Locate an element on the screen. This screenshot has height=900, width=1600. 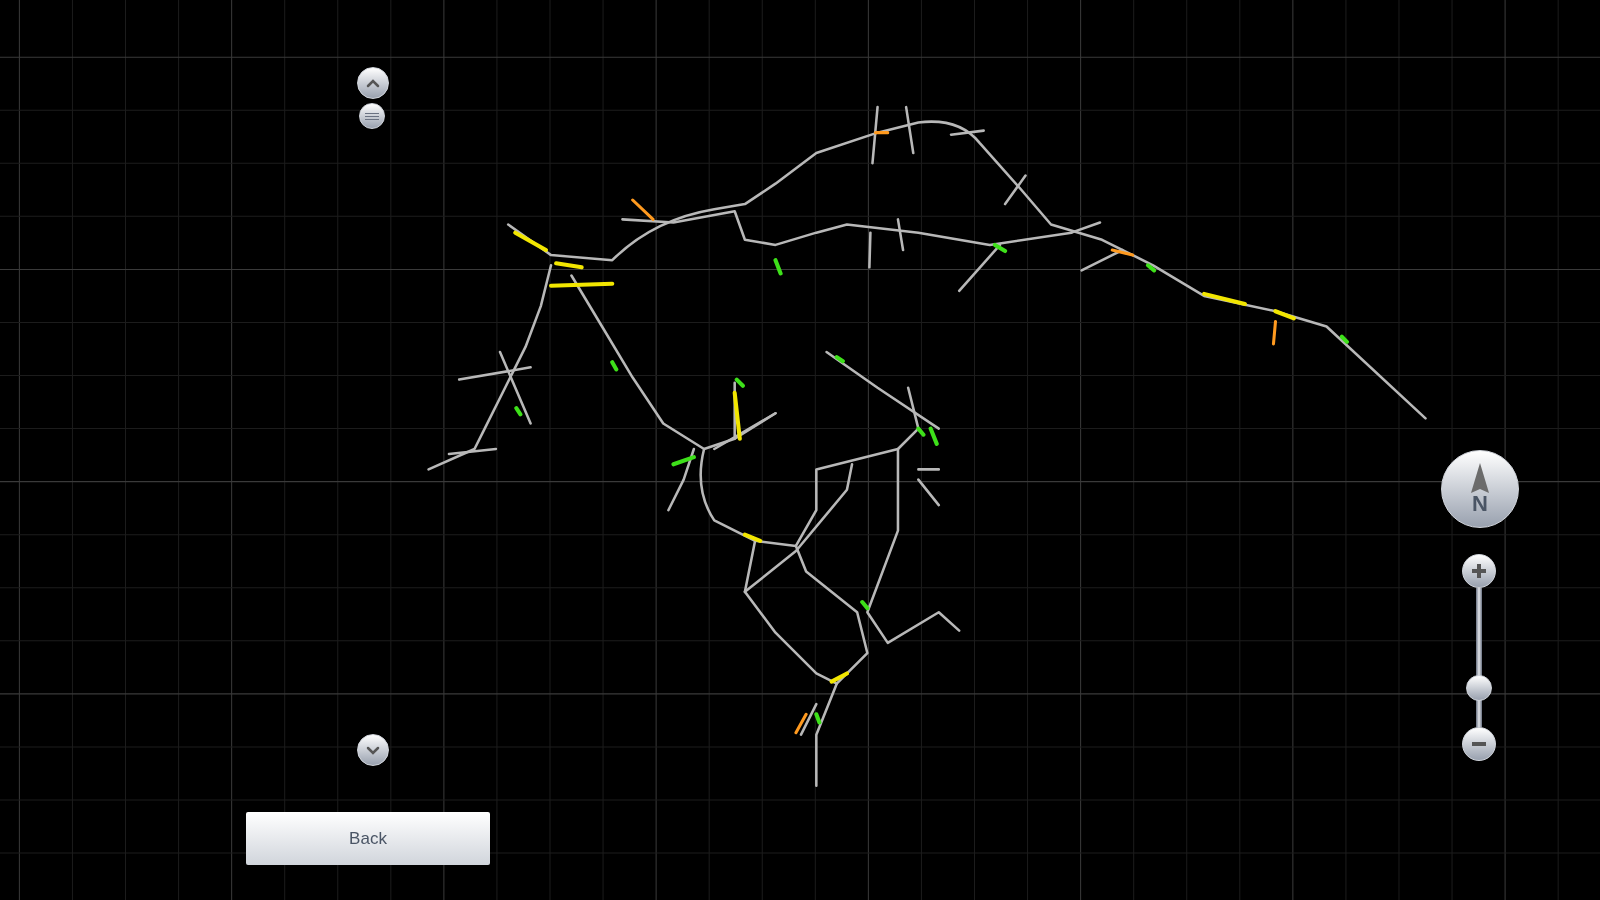
scroll-thumb is located at coordinates (372, 116).